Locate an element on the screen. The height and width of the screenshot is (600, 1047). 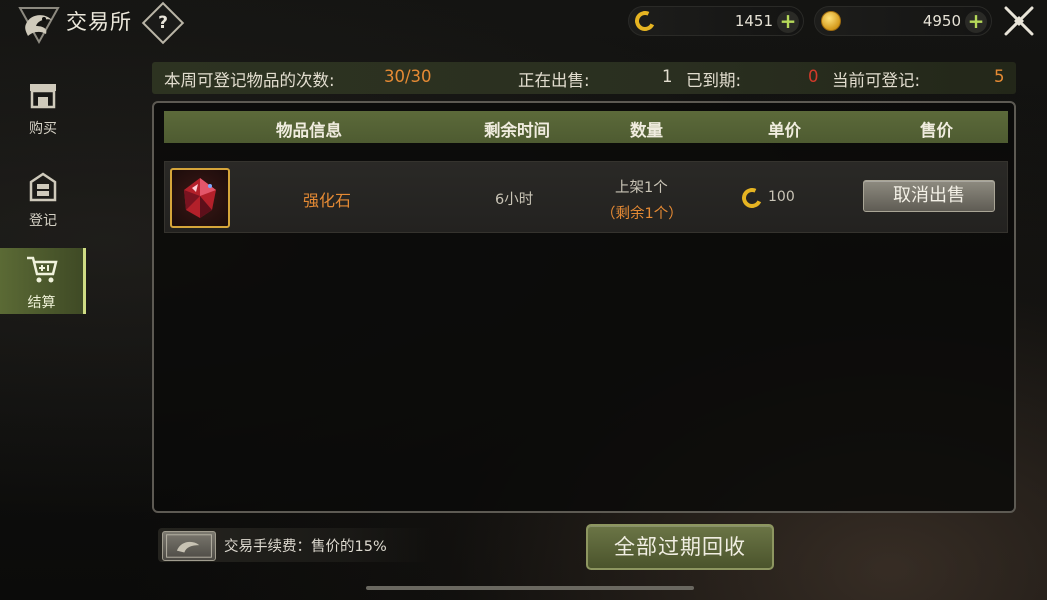
fee-info: 交易手续费：售价的15% is located at coordinates (295, 545).